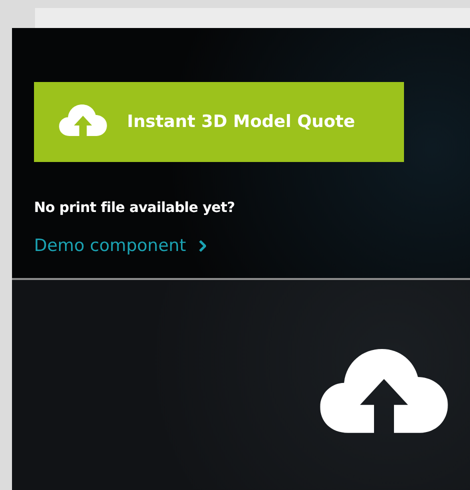 The height and width of the screenshot is (490, 470). What do you see at coordinates (135, 208) in the screenshot?
I see `prompt-text: No print file available yet?` at bounding box center [135, 208].